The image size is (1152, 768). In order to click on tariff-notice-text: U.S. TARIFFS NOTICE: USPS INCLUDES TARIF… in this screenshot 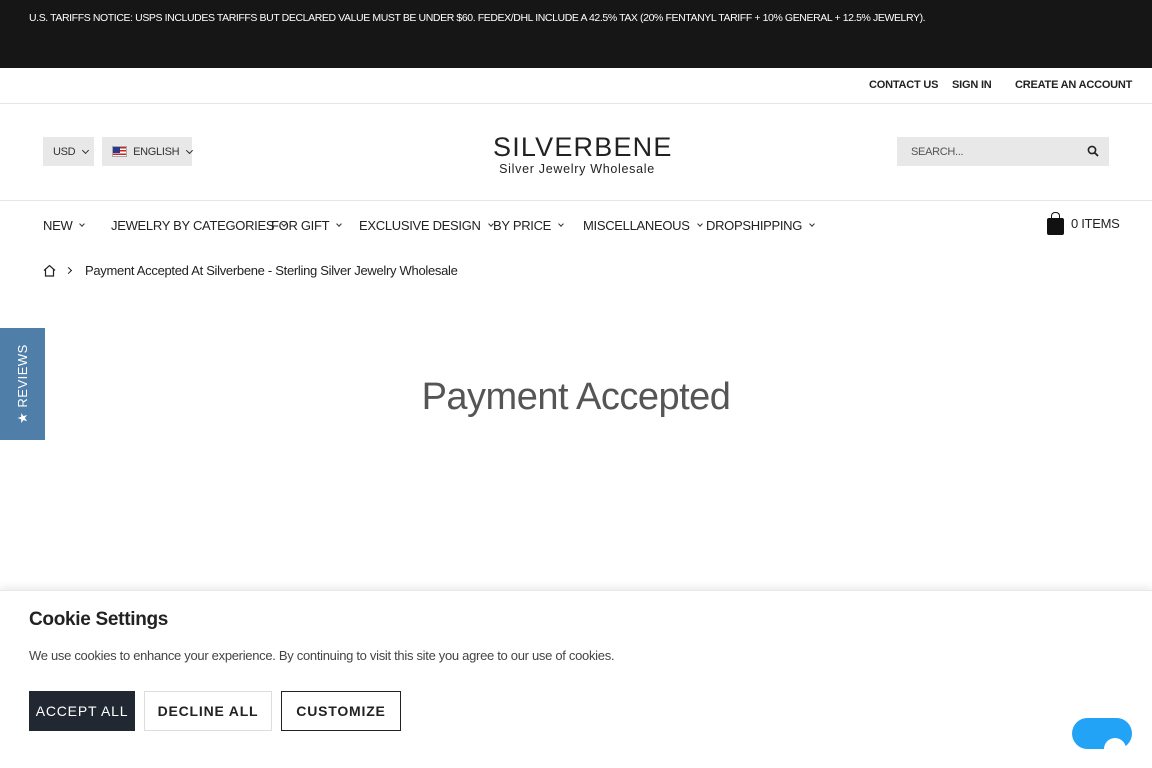, I will do `click(477, 18)`.